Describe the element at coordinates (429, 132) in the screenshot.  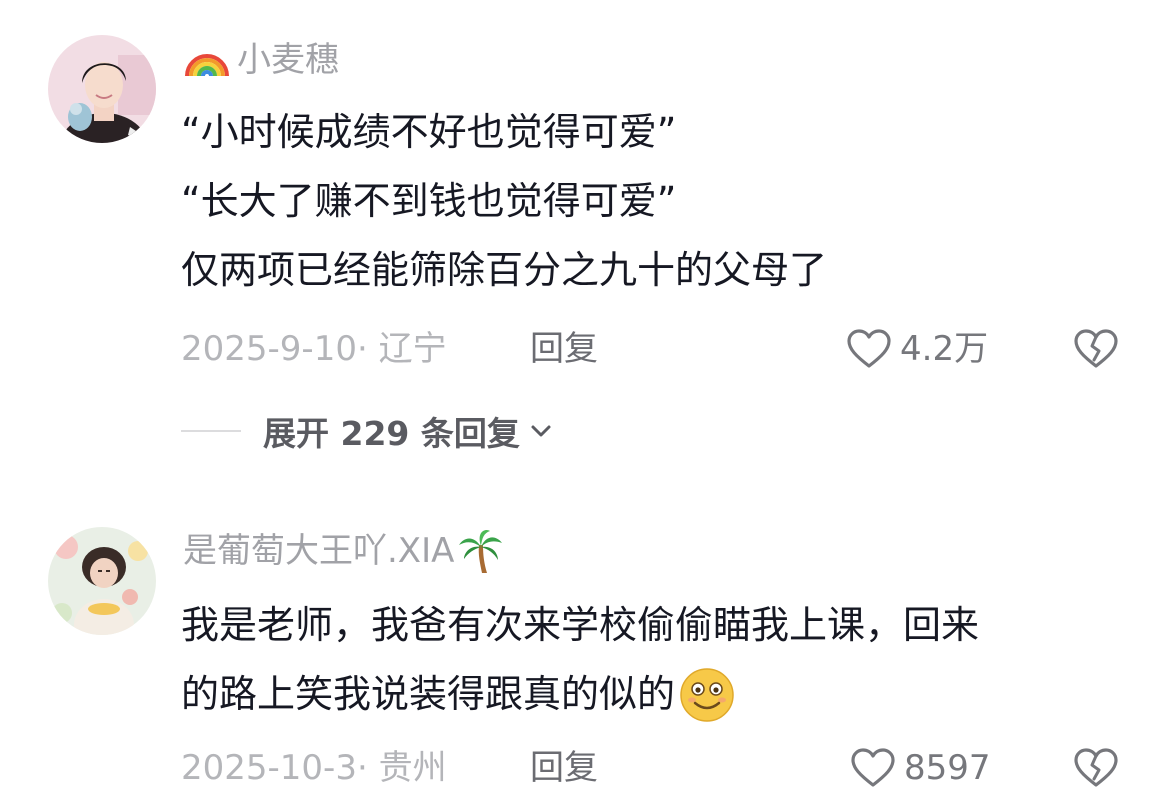
I see `comment-line: “小时候成绩不好也觉得可爱”` at that location.